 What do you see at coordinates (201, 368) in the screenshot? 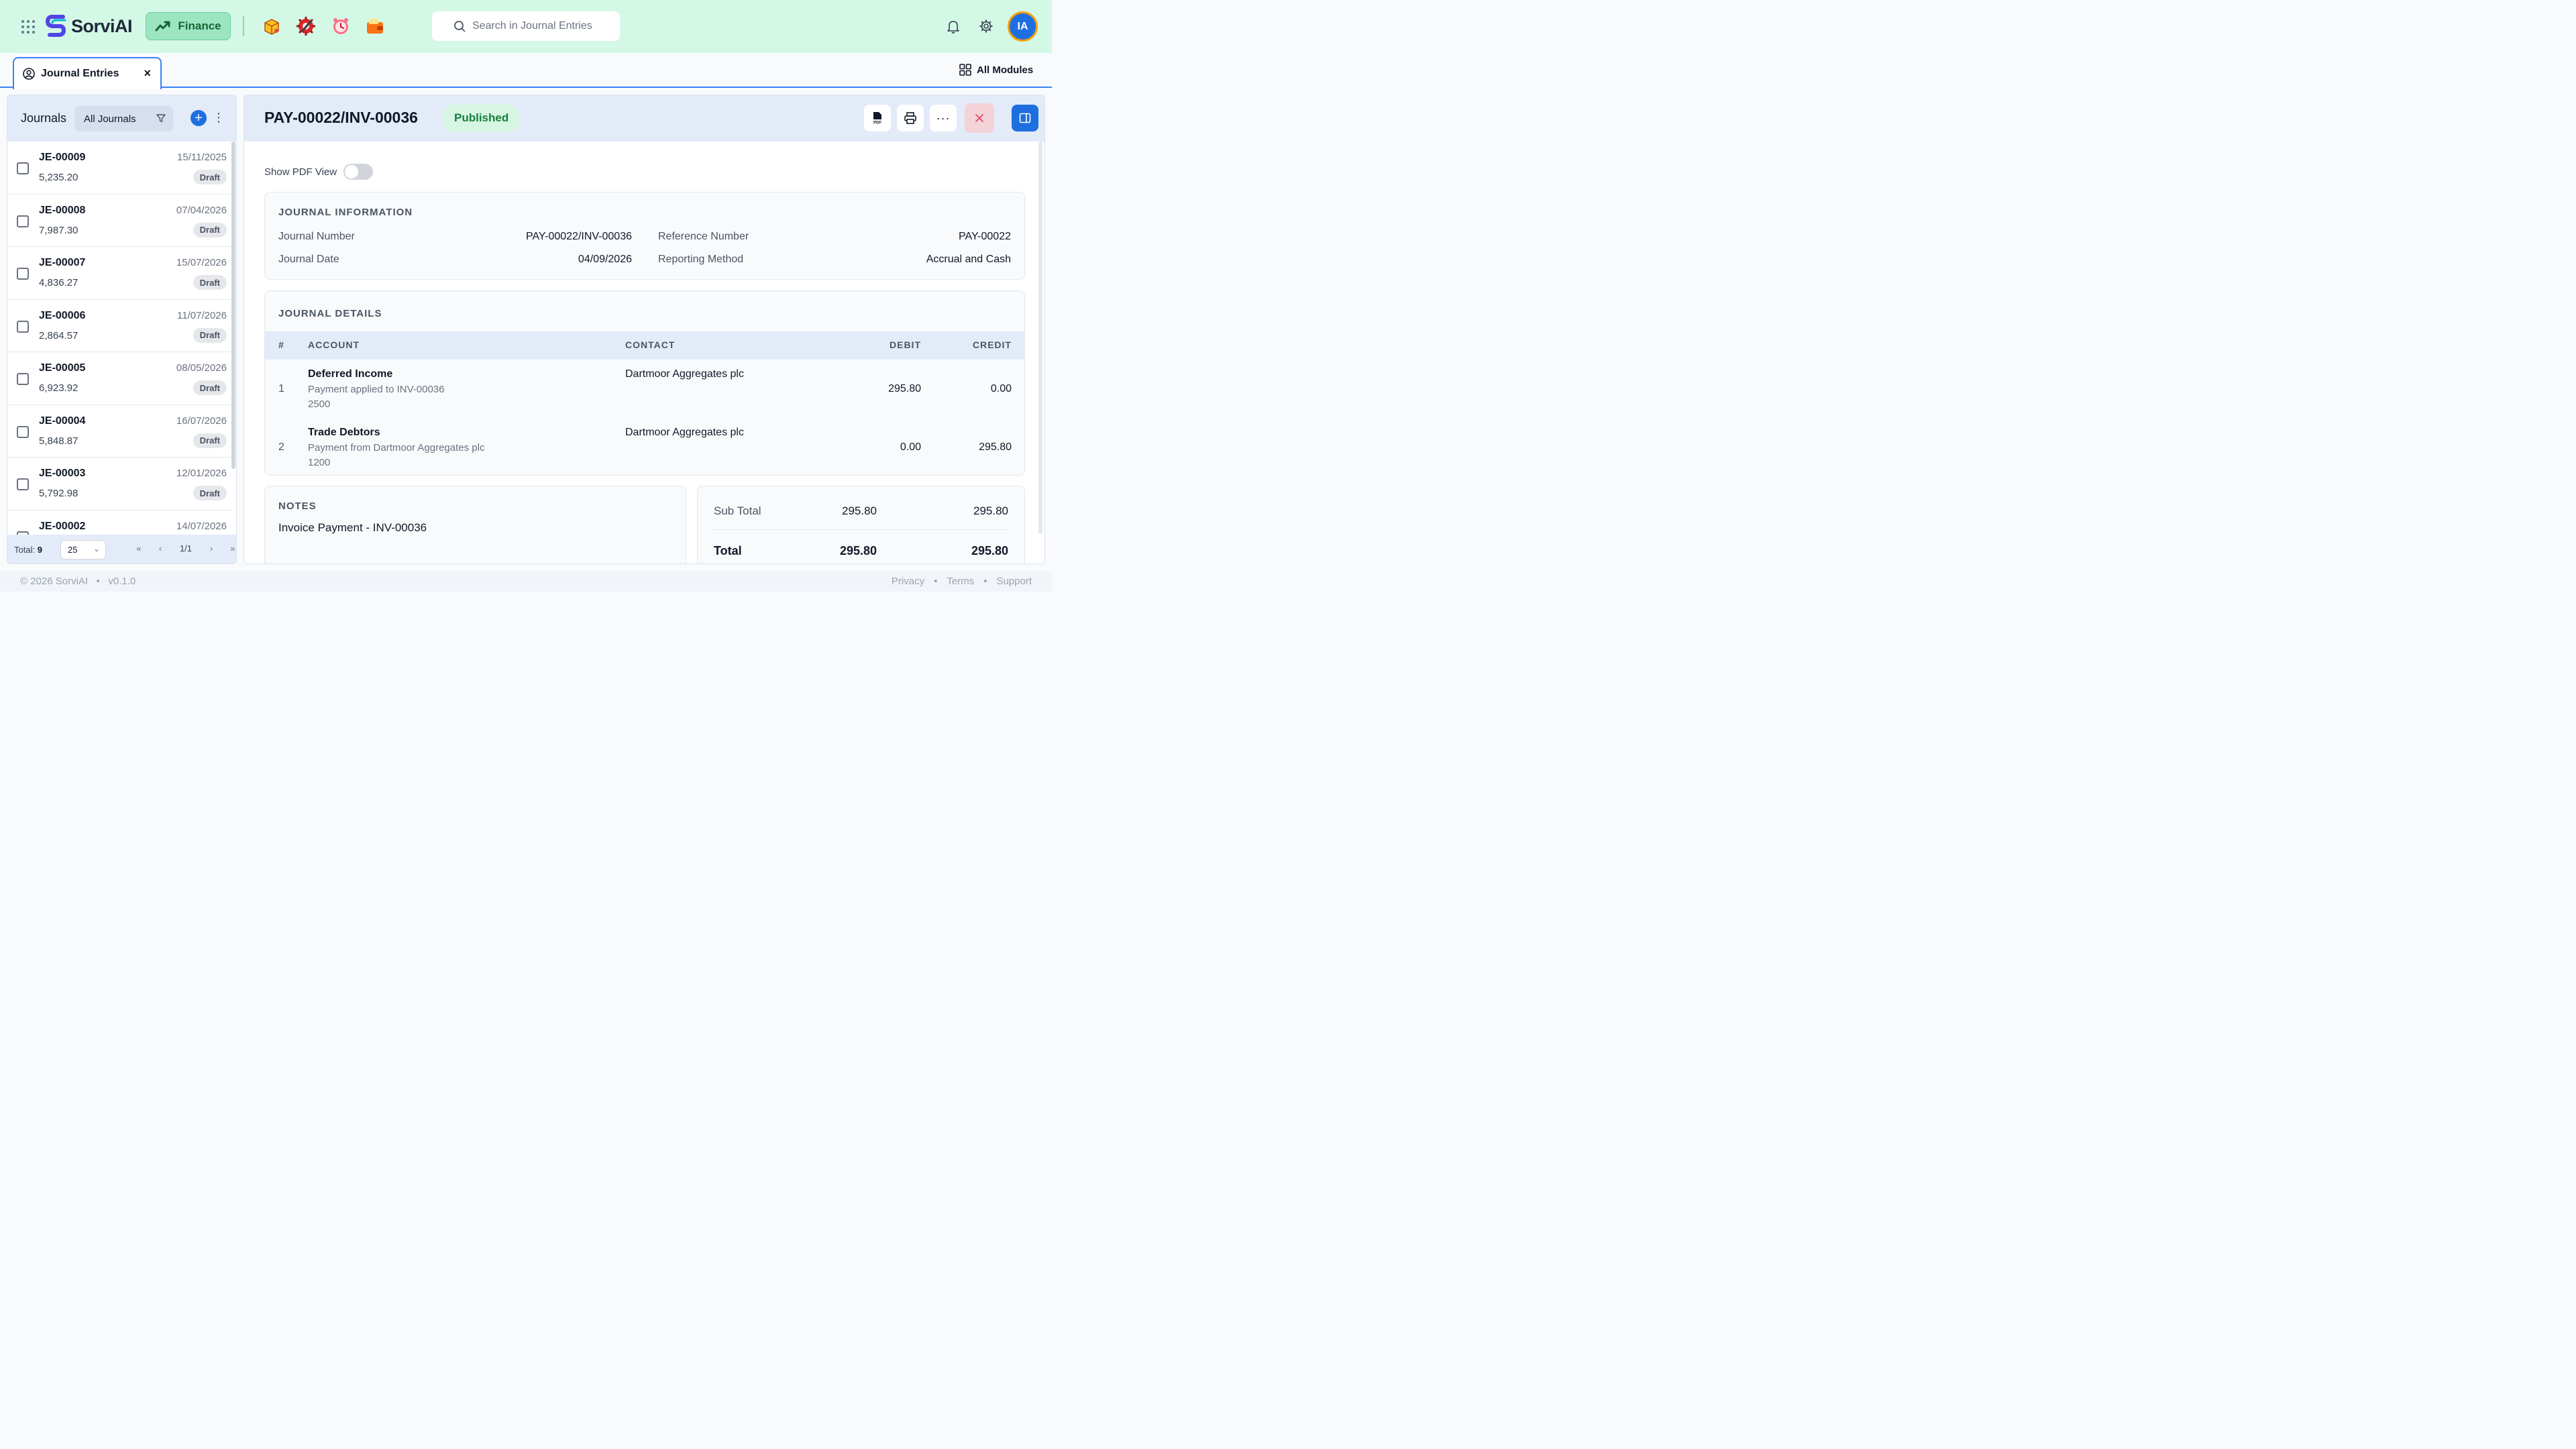
I see `journal-date: 08/05/2026` at bounding box center [201, 368].